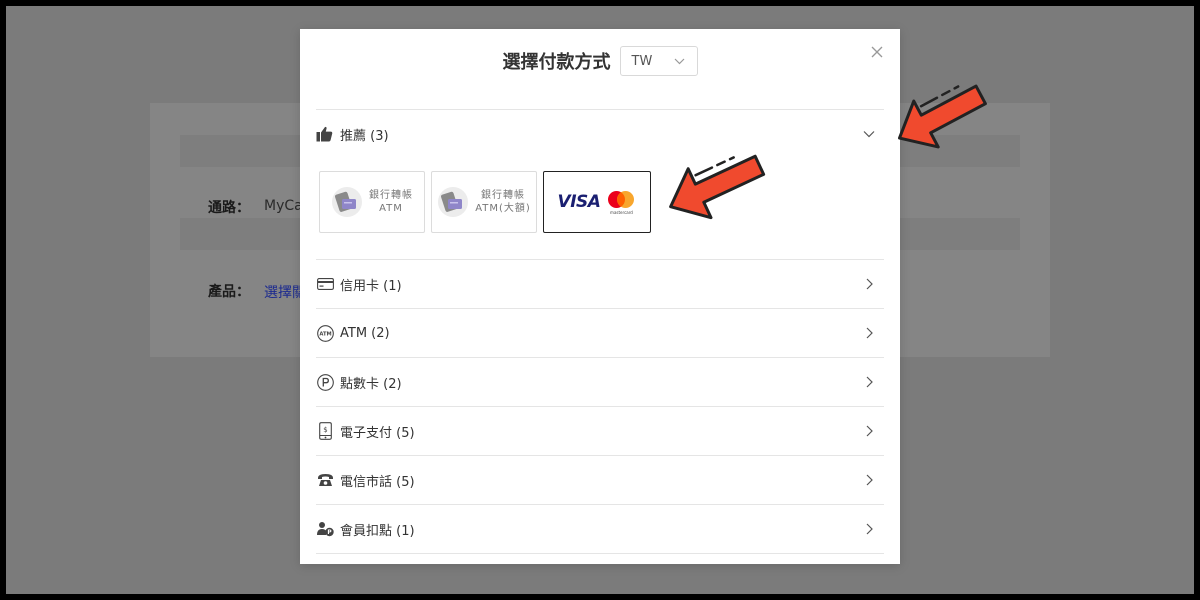 This screenshot has width=1200, height=600. Describe the element at coordinates (503, 208) in the screenshot. I see `tile-line2: ATM(大額)` at that location.